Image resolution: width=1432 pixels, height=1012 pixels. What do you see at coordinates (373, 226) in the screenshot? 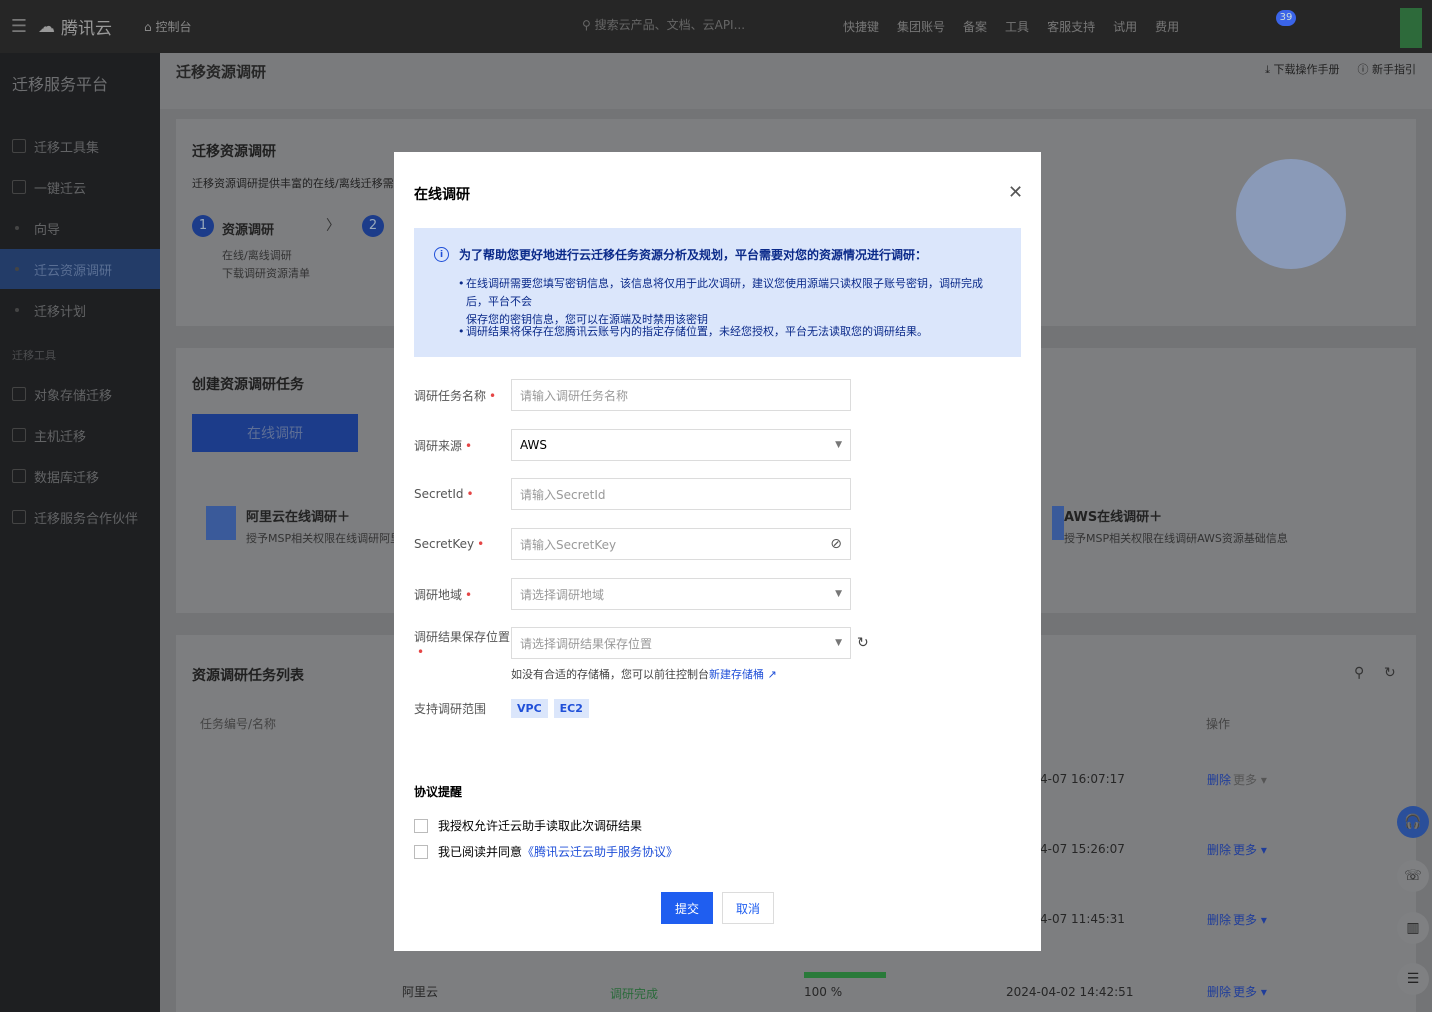
I see `step2-number: 2` at bounding box center [373, 226].